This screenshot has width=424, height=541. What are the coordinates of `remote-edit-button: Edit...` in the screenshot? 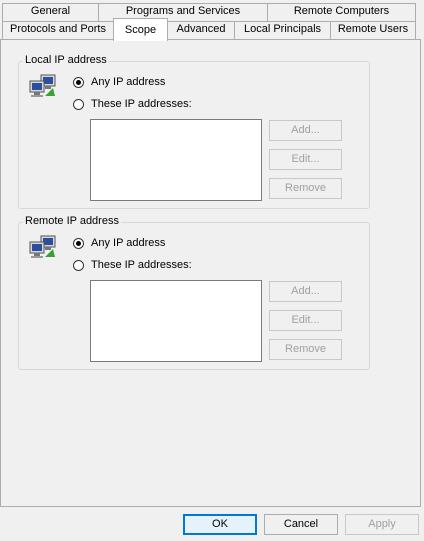 It's located at (305, 320).